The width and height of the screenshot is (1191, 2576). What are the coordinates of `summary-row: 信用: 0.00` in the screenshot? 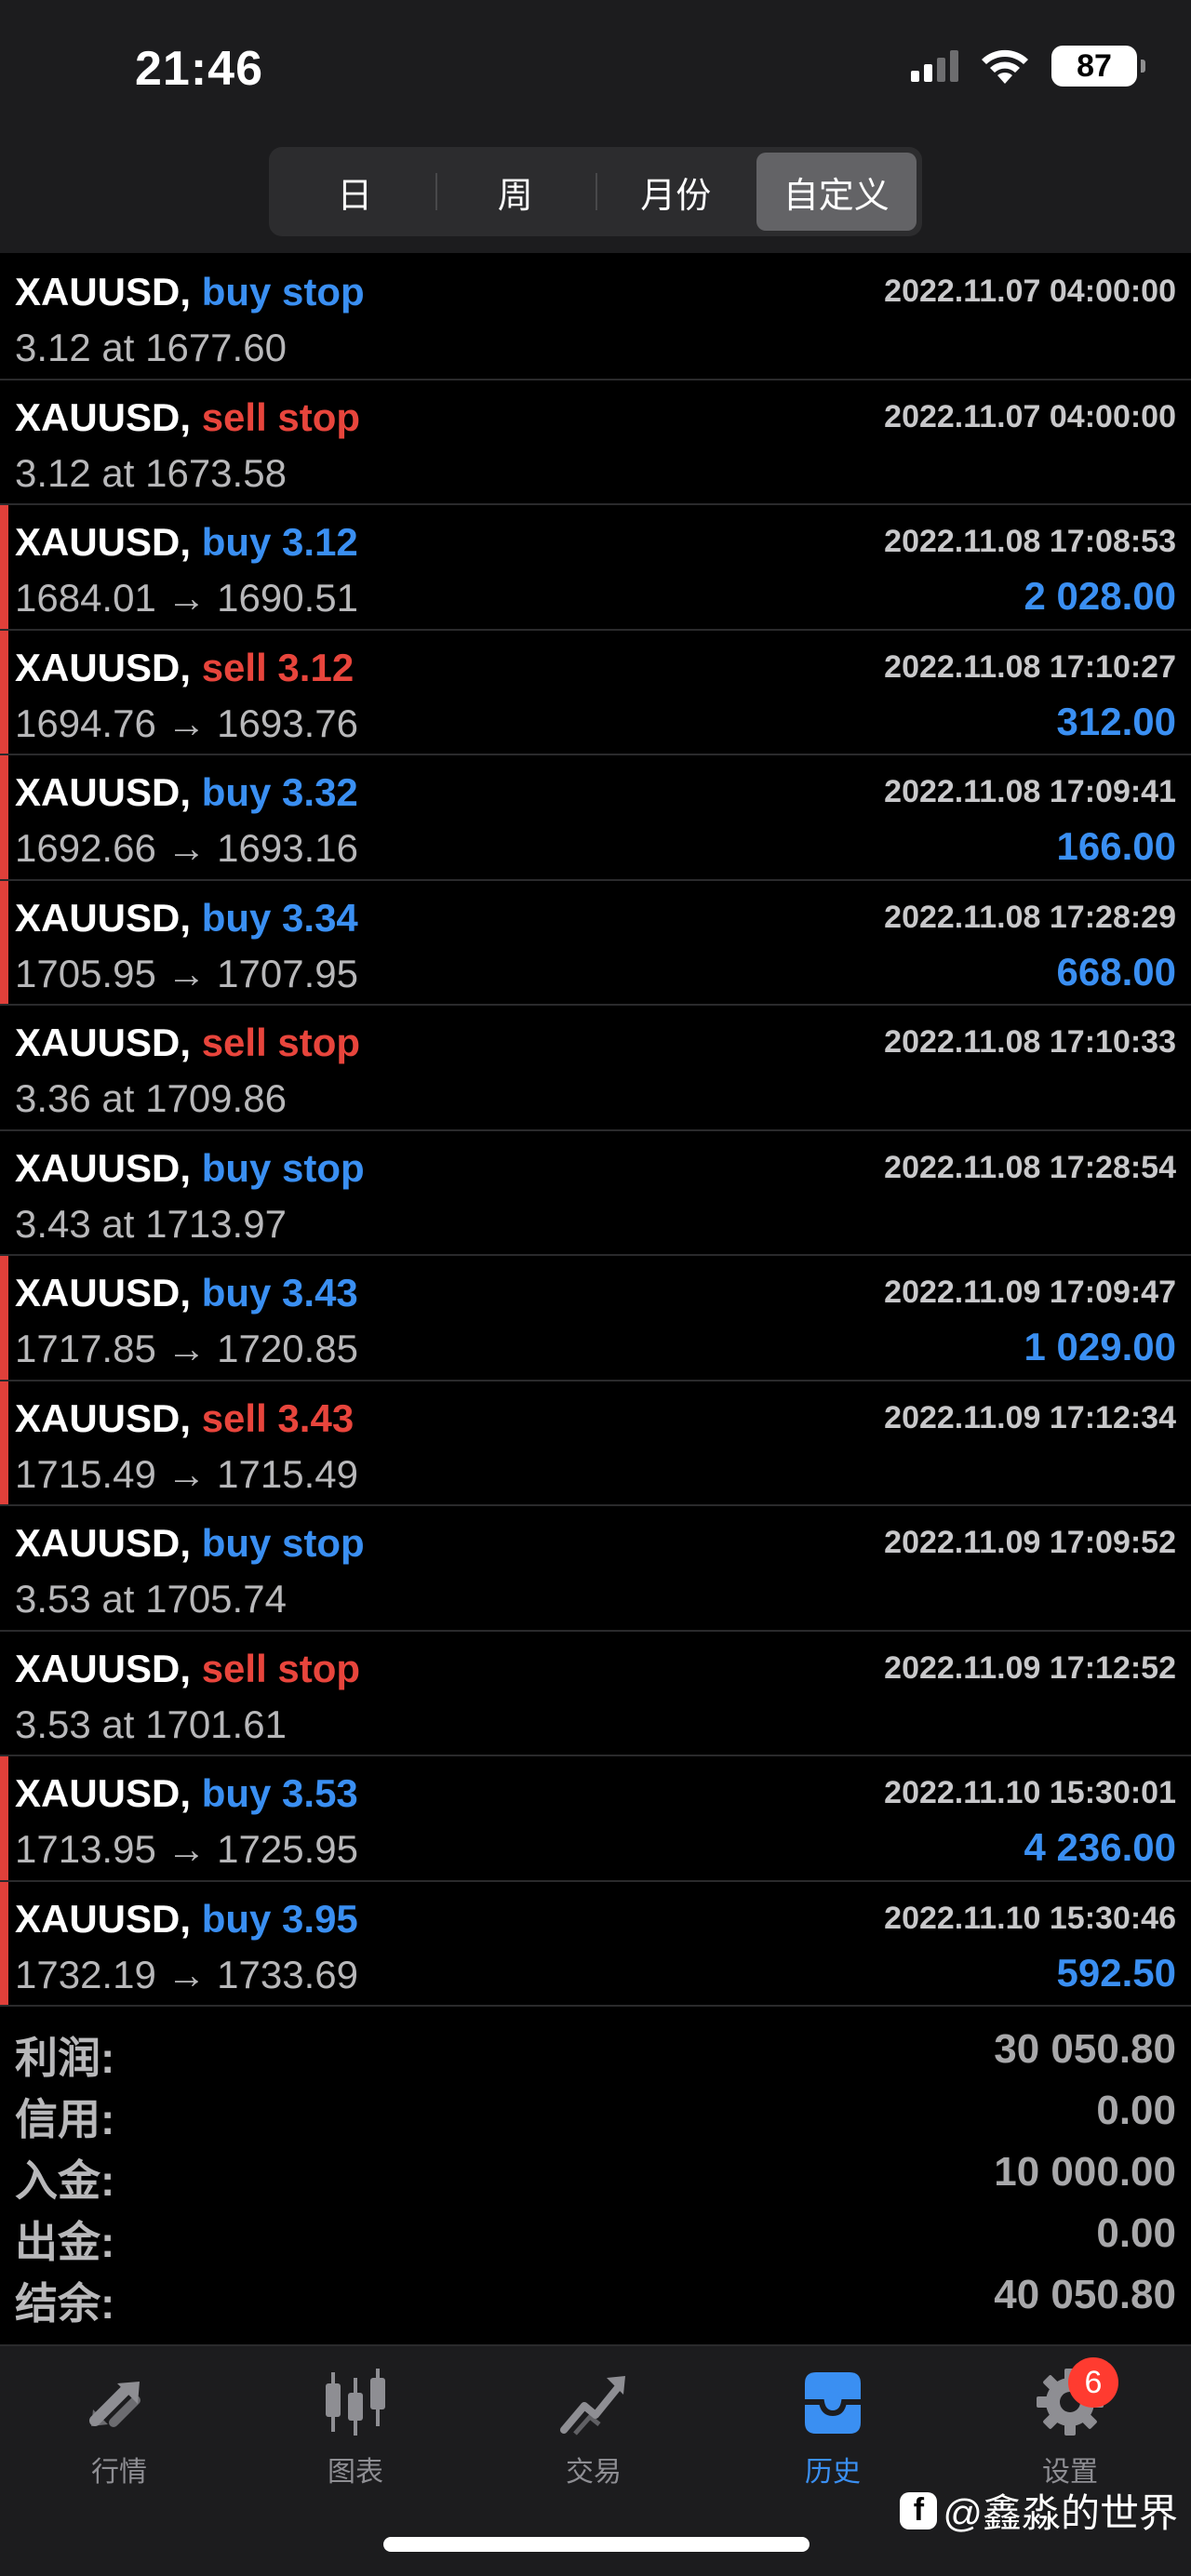 It's located at (595, 2109).